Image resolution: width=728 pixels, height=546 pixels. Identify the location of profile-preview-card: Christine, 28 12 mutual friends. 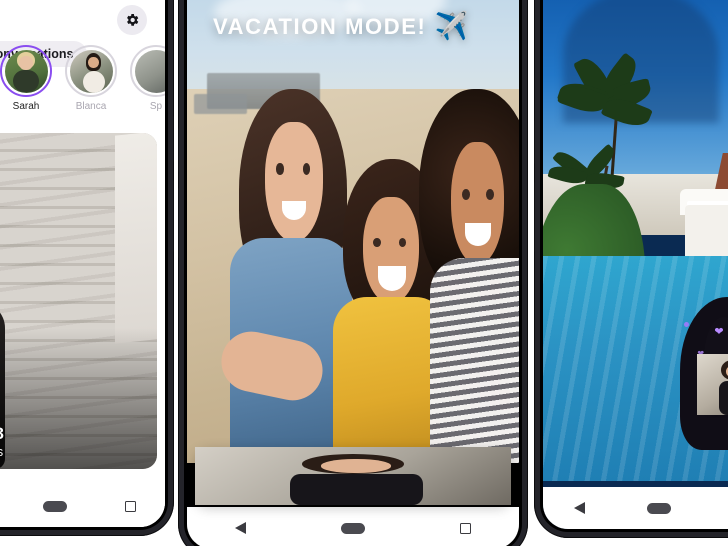
(353, 476).